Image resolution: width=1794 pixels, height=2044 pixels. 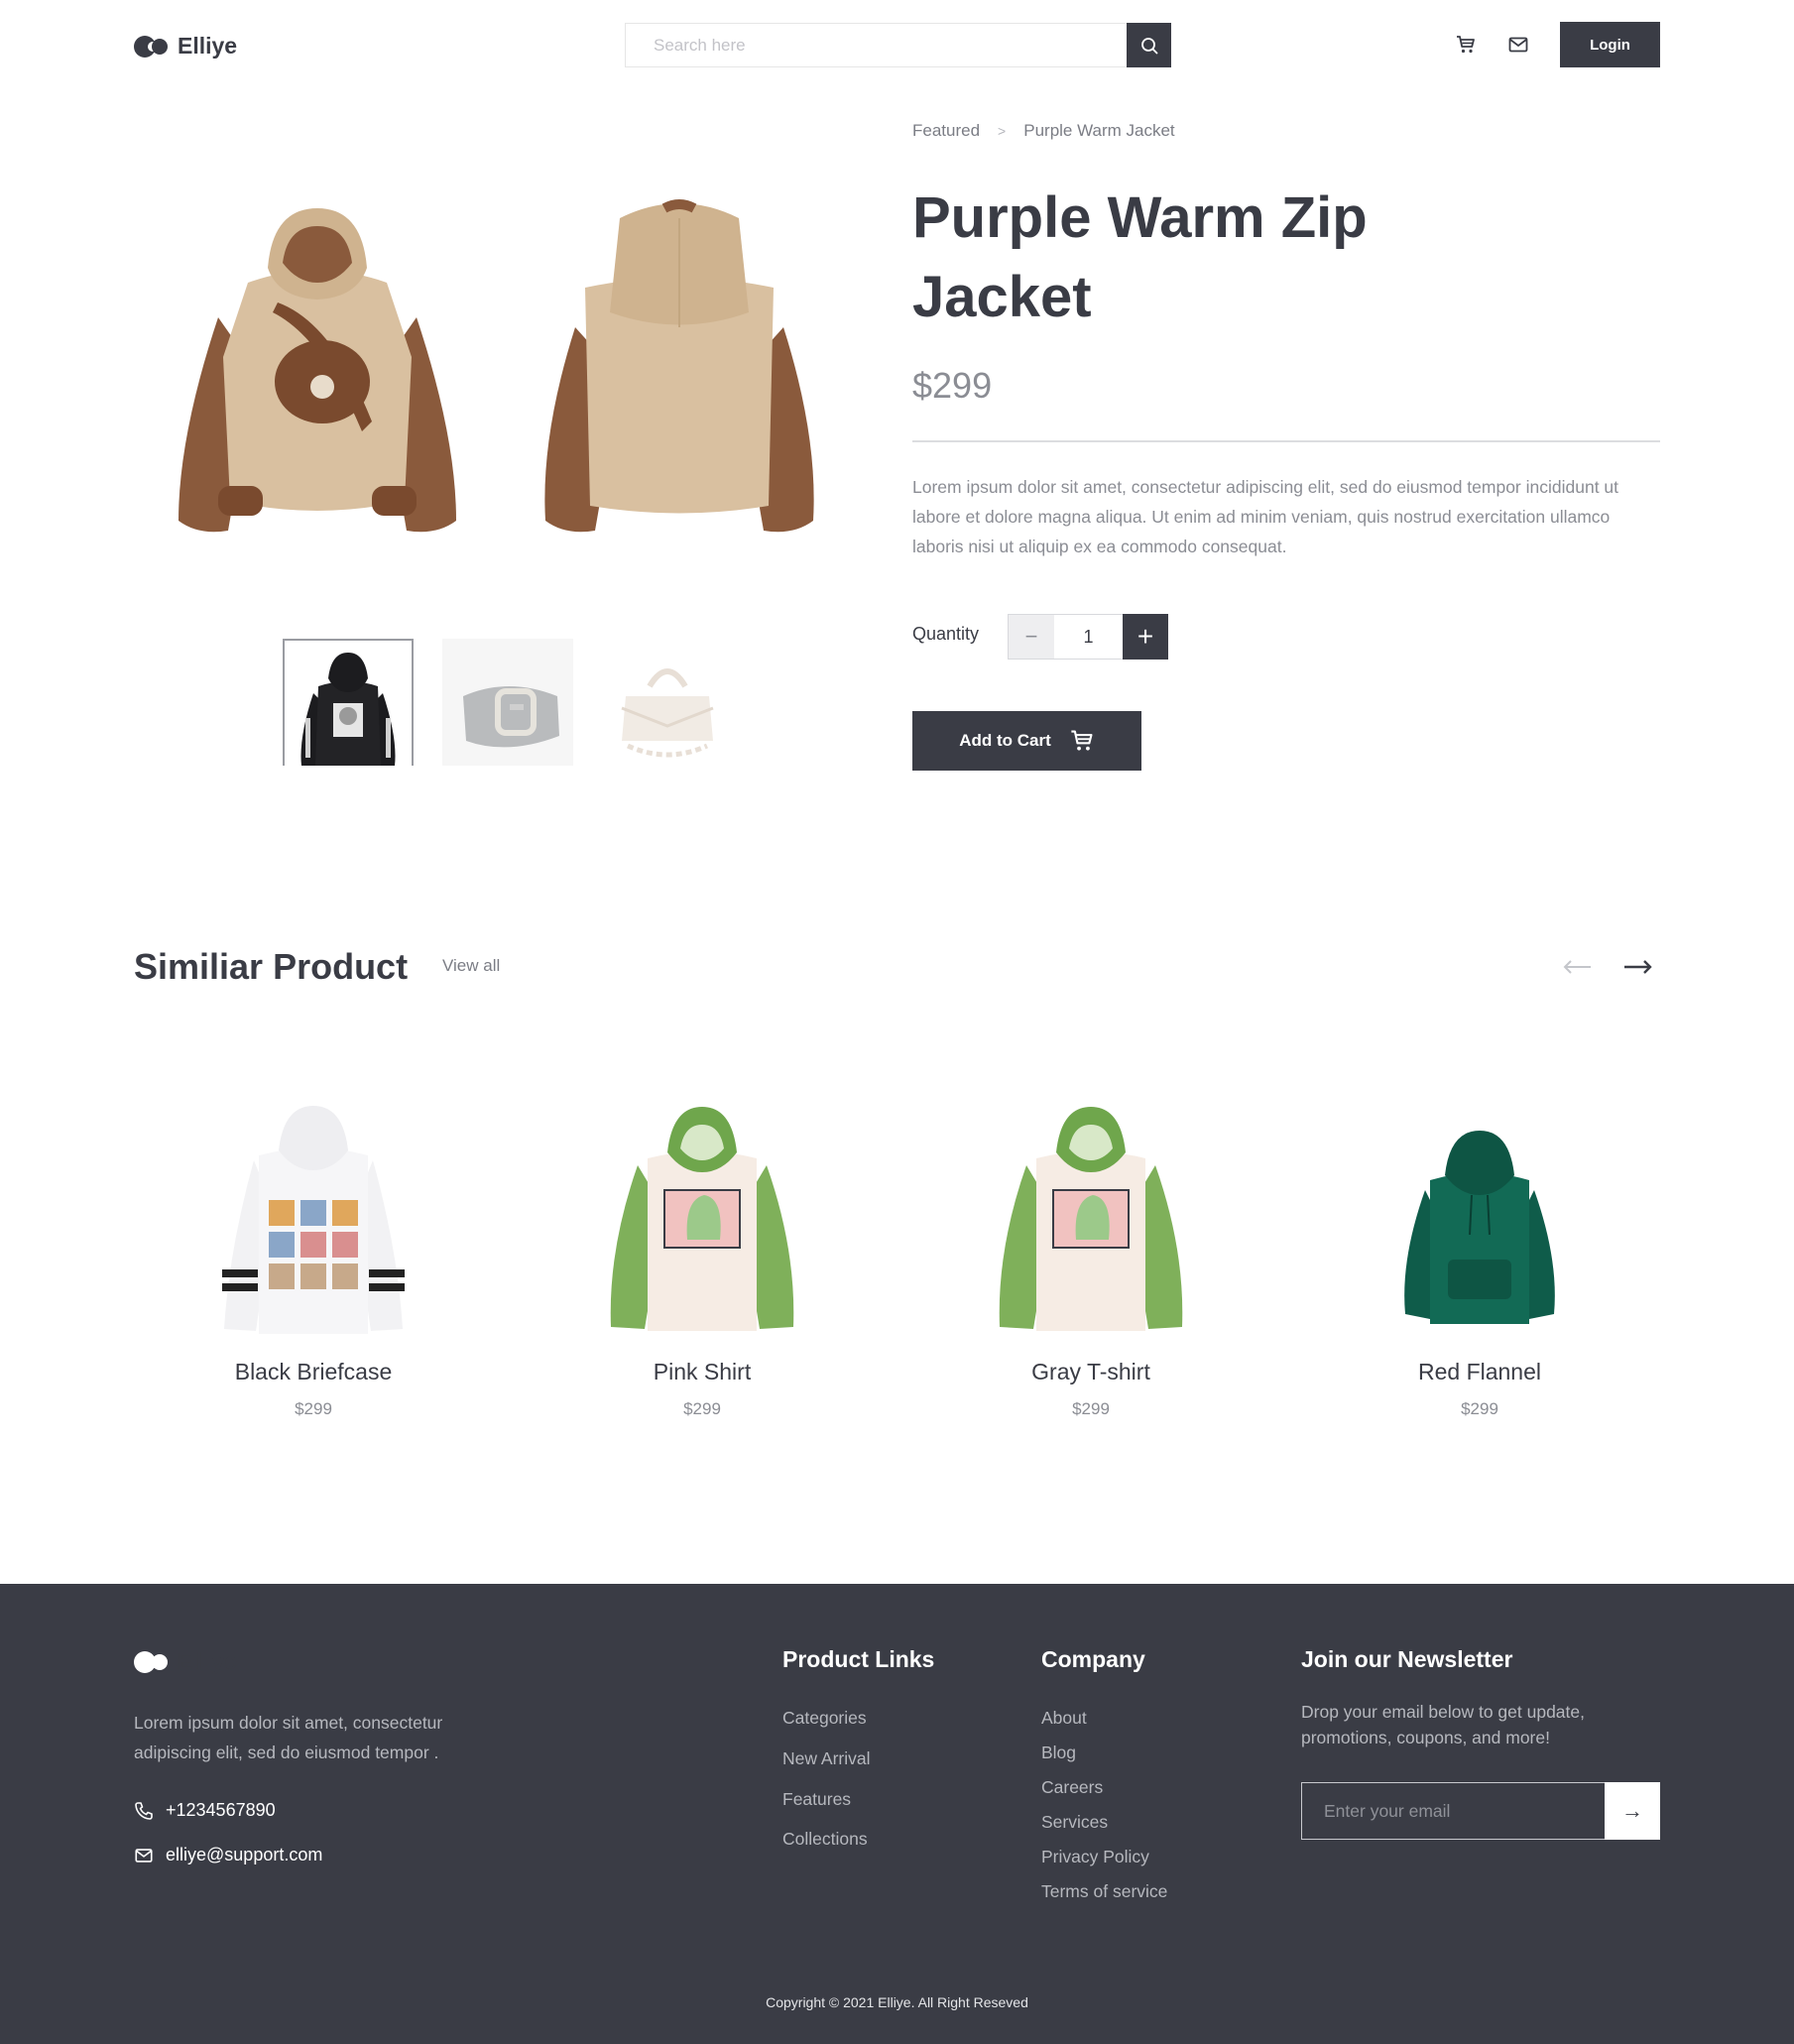 I want to click on newsletter-heading: Join our Newsletter, so click(x=1407, y=1659).